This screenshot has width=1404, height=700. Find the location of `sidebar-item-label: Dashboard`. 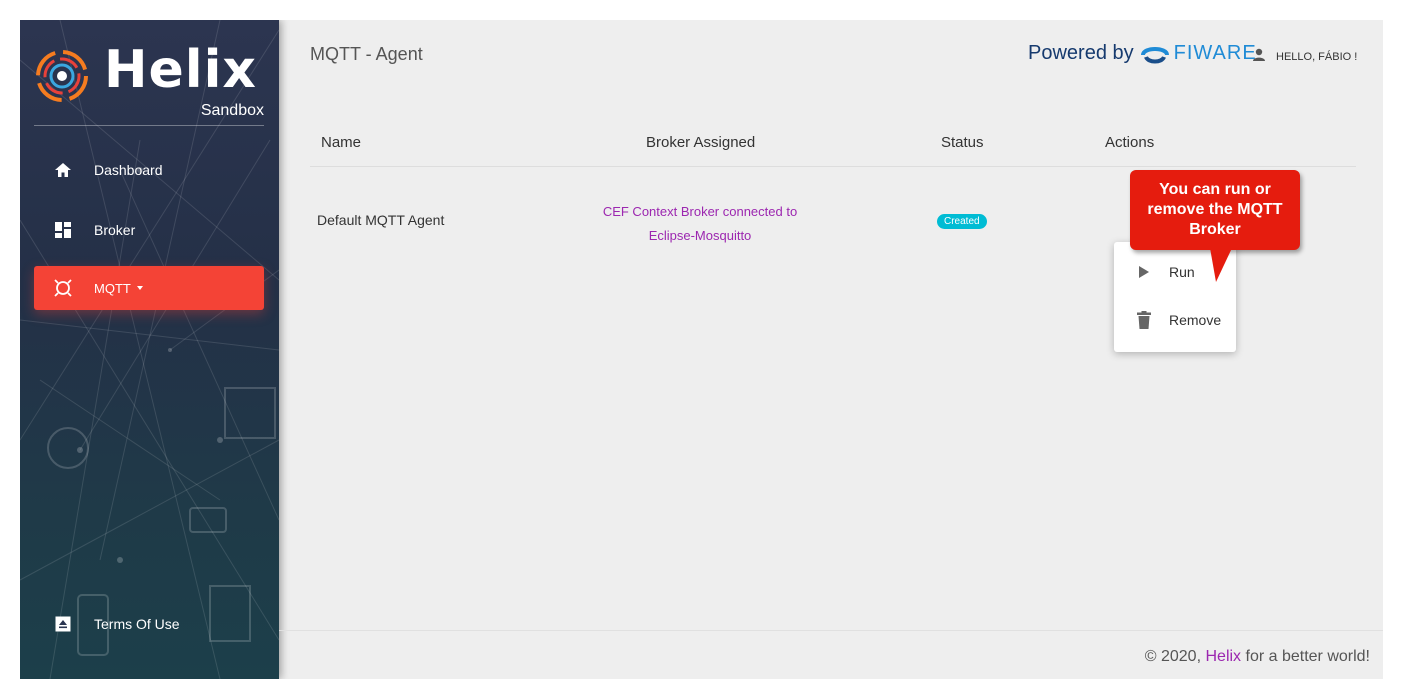

sidebar-item-label: Dashboard is located at coordinates (128, 170).